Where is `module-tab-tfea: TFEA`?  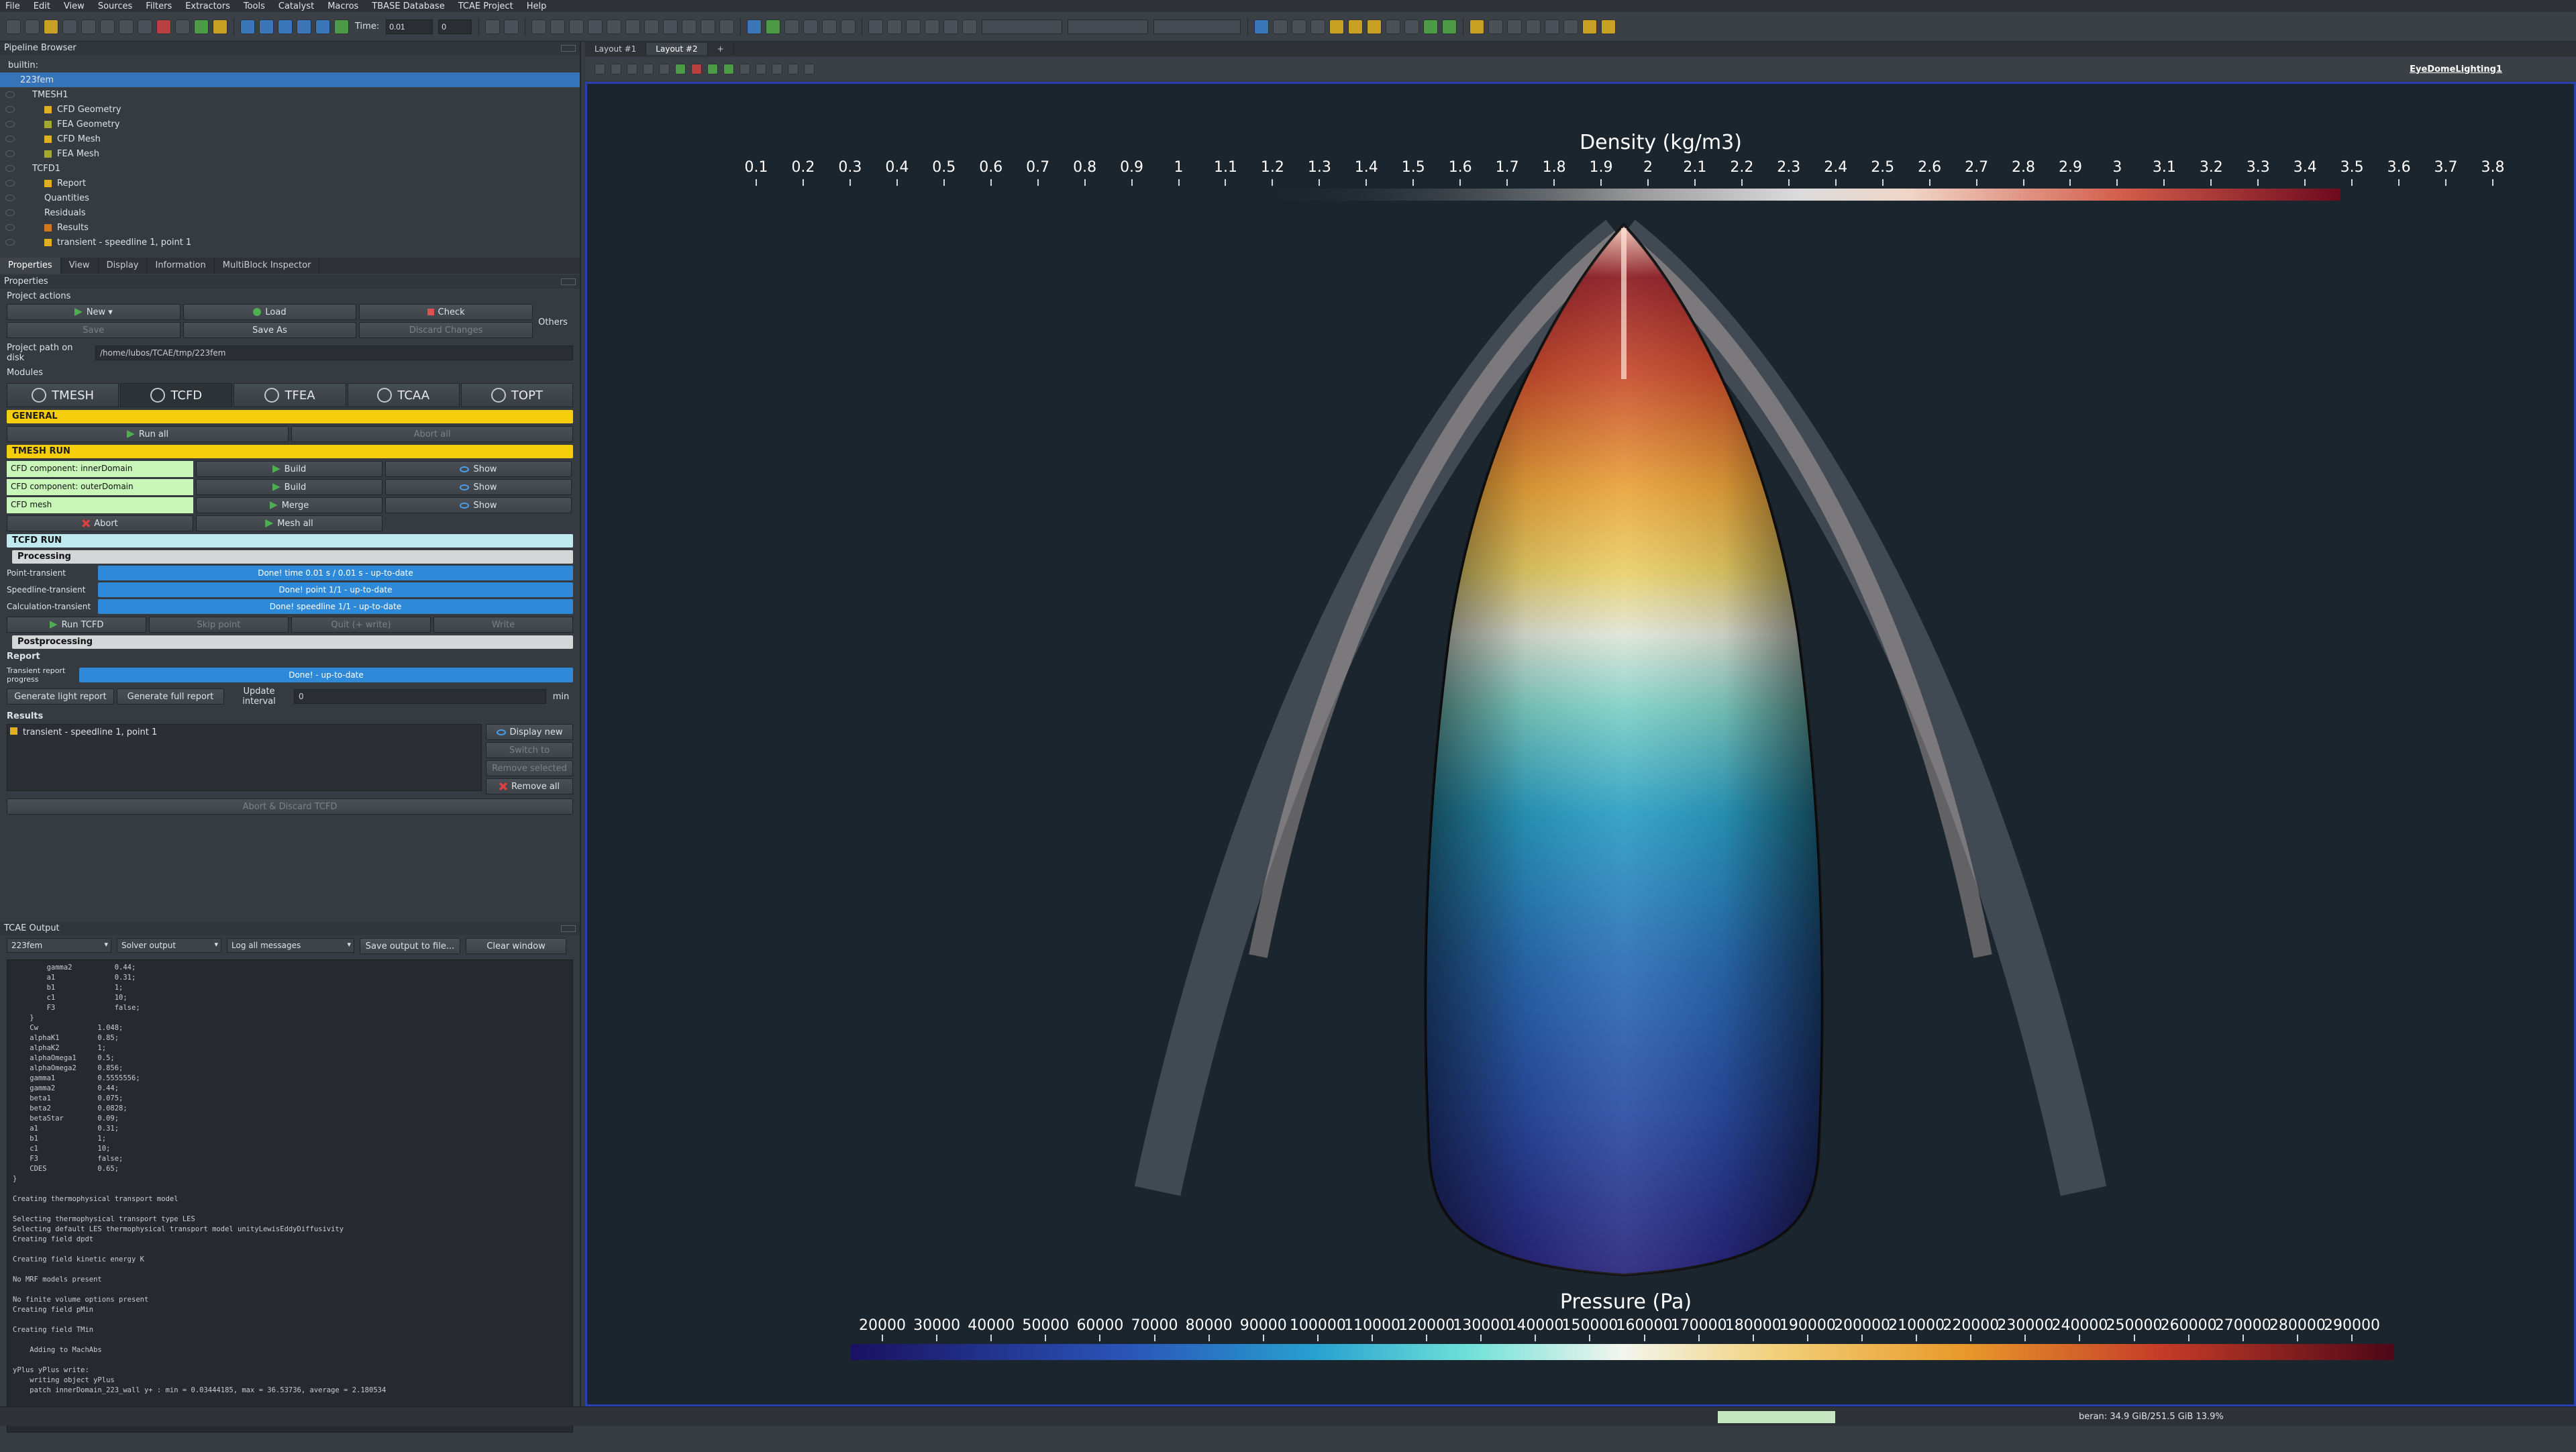 module-tab-tfea: TFEA is located at coordinates (290, 395).